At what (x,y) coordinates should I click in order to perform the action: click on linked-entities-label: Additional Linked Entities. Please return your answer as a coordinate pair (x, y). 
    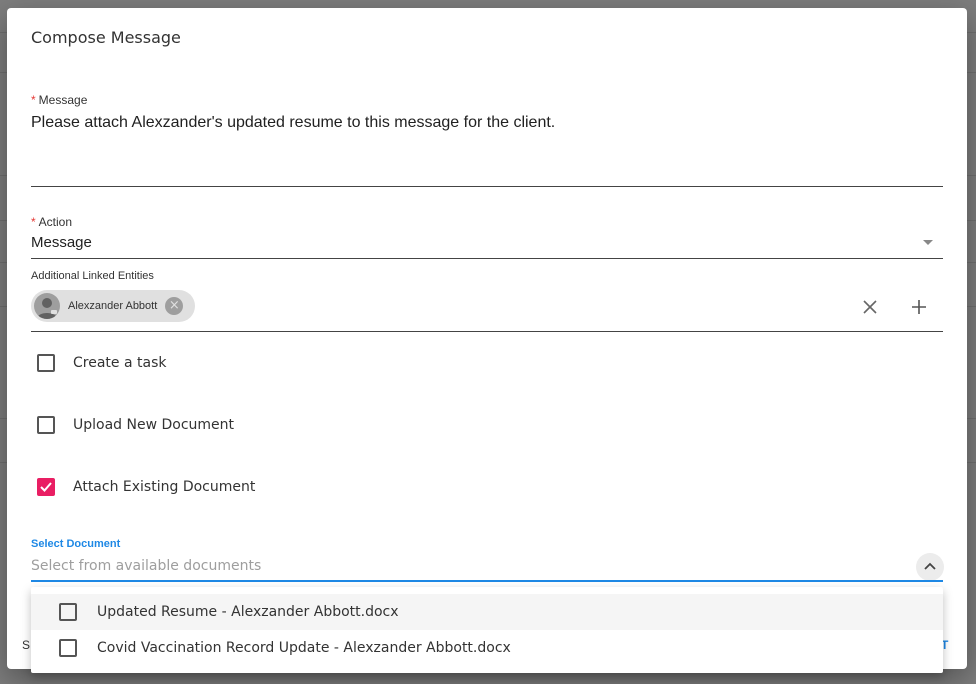
    Looking at the image, I should click on (92, 276).